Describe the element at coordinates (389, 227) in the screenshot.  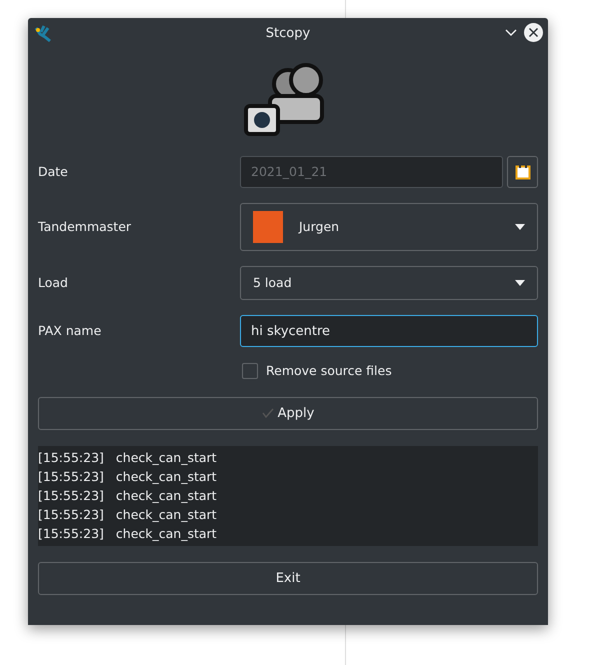
I see `tandemmaster-dropdown: Jurgen` at that location.